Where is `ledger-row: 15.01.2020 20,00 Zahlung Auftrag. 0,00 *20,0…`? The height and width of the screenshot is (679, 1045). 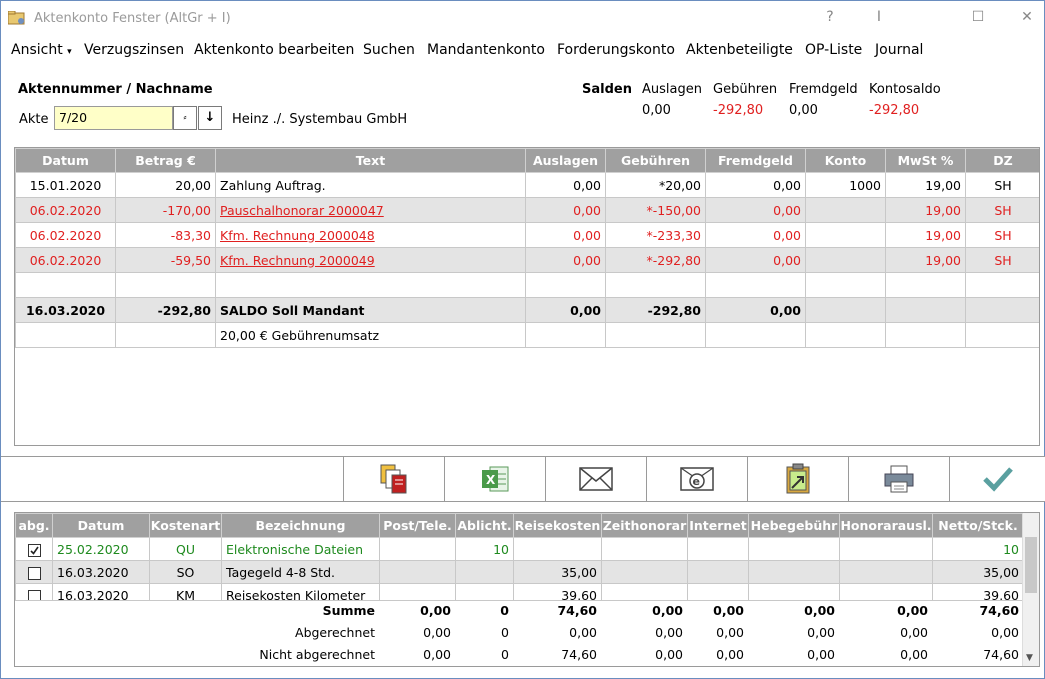 ledger-row: 15.01.2020 20,00 Zahlung Auftrag. 0,00 *20,0… is located at coordinates (527, 185).